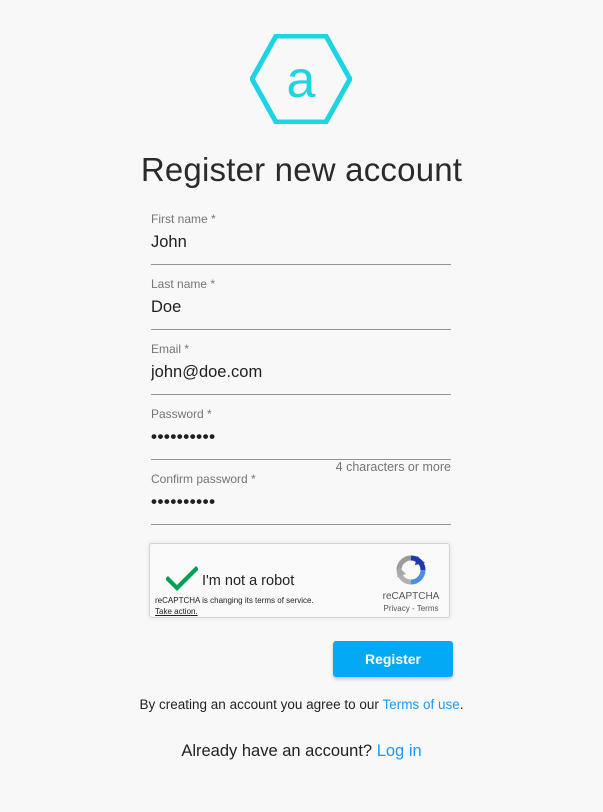 The image size is (603, 812). Describe the element at coordinates (181, 414) in the screenshot. I see `password-label: Password *` at that location.